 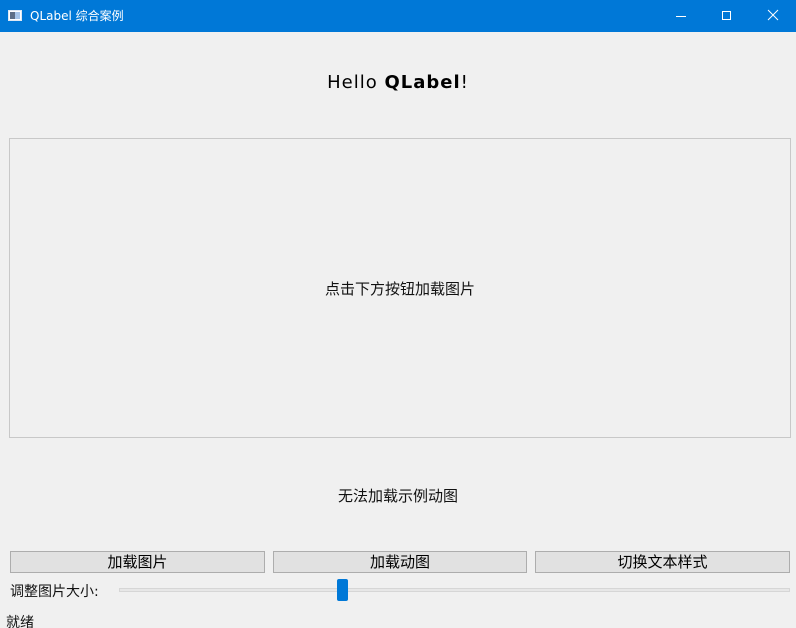 I want to click on app-icon, so click(x=15, y=15).